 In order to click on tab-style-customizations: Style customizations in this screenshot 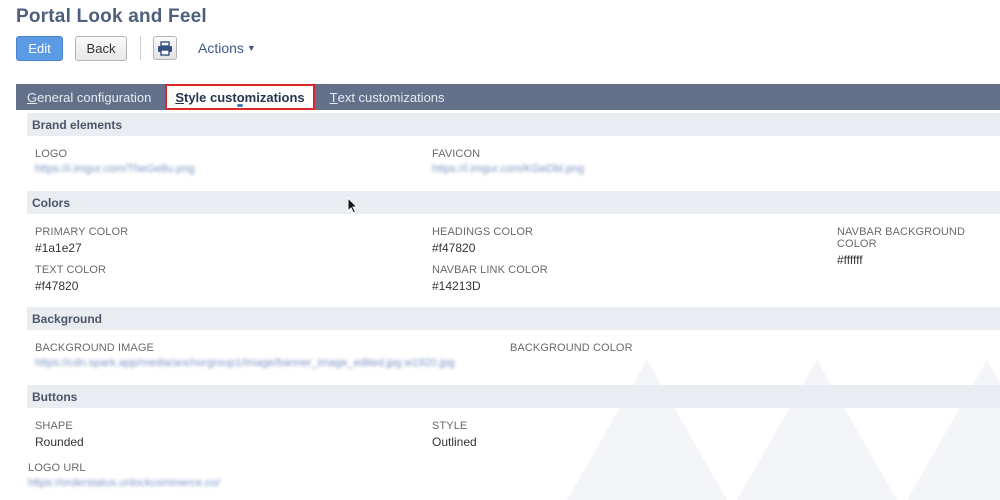, I will do `click(240, 97)`.